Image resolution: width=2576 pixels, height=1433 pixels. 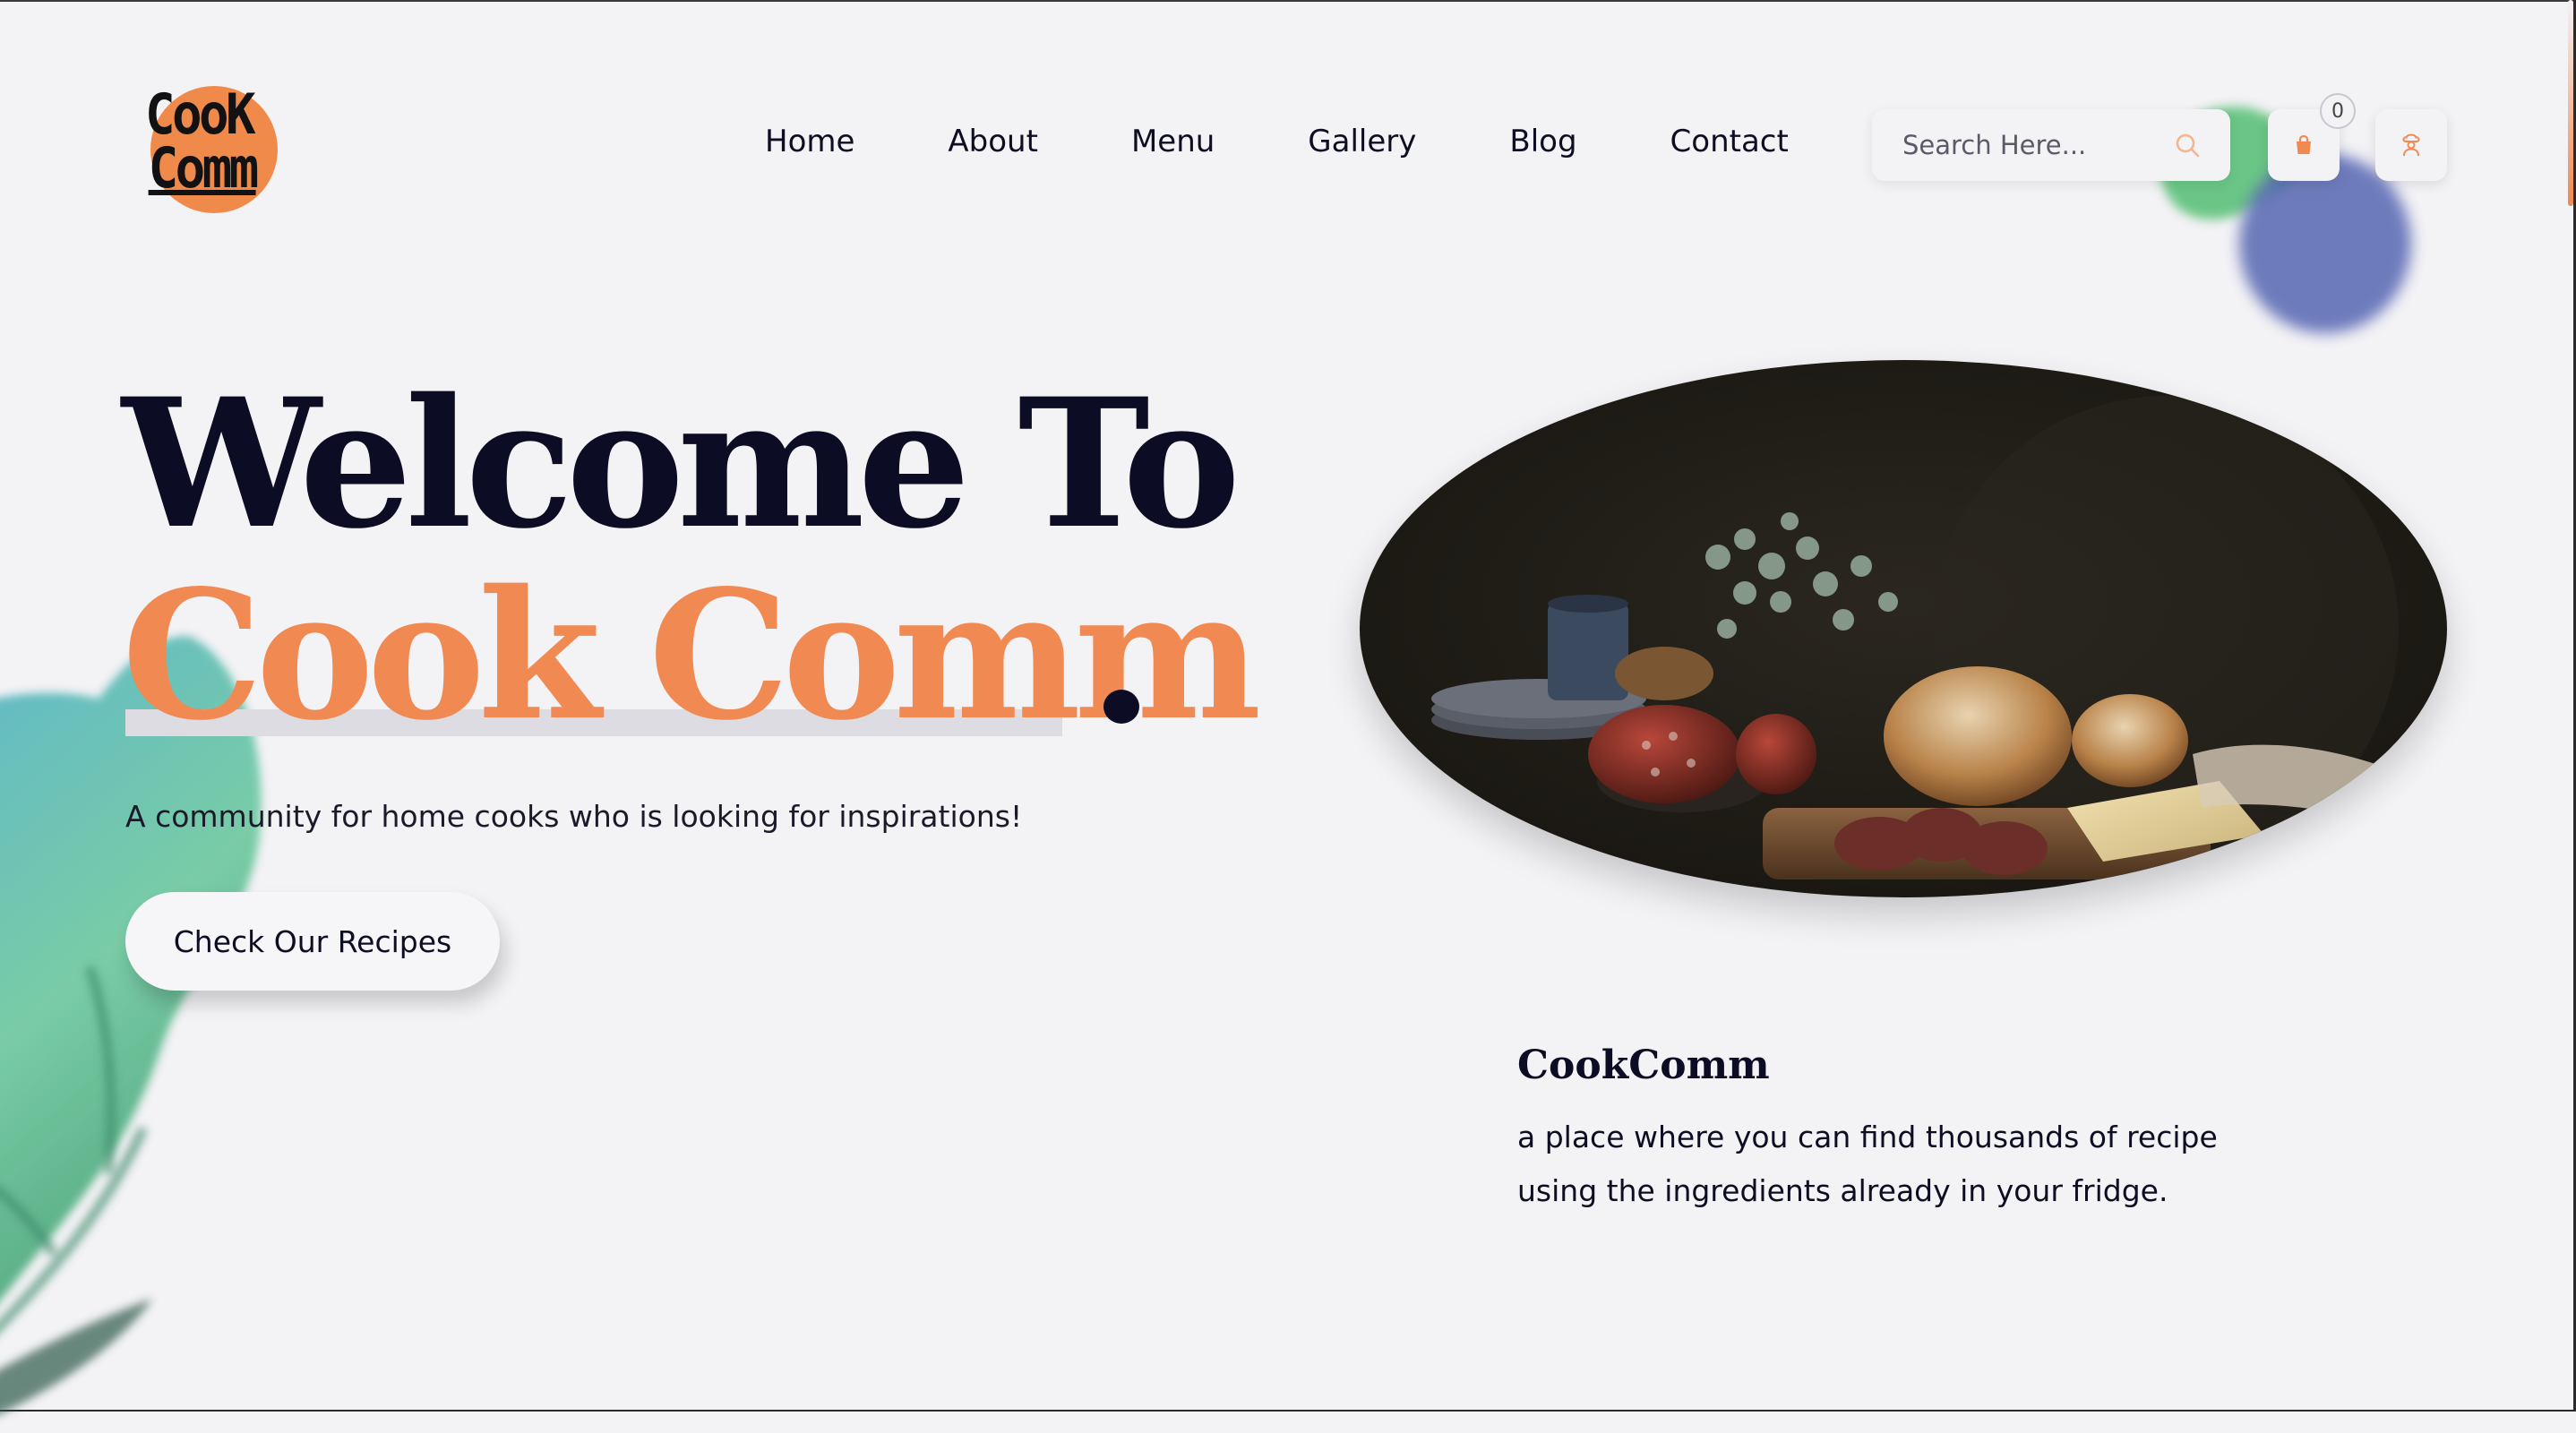 What do you see at coordinates (1643, 1065) in the screenshot?
I see `info-title: CookComm` at bounding box center [1643, 1065].